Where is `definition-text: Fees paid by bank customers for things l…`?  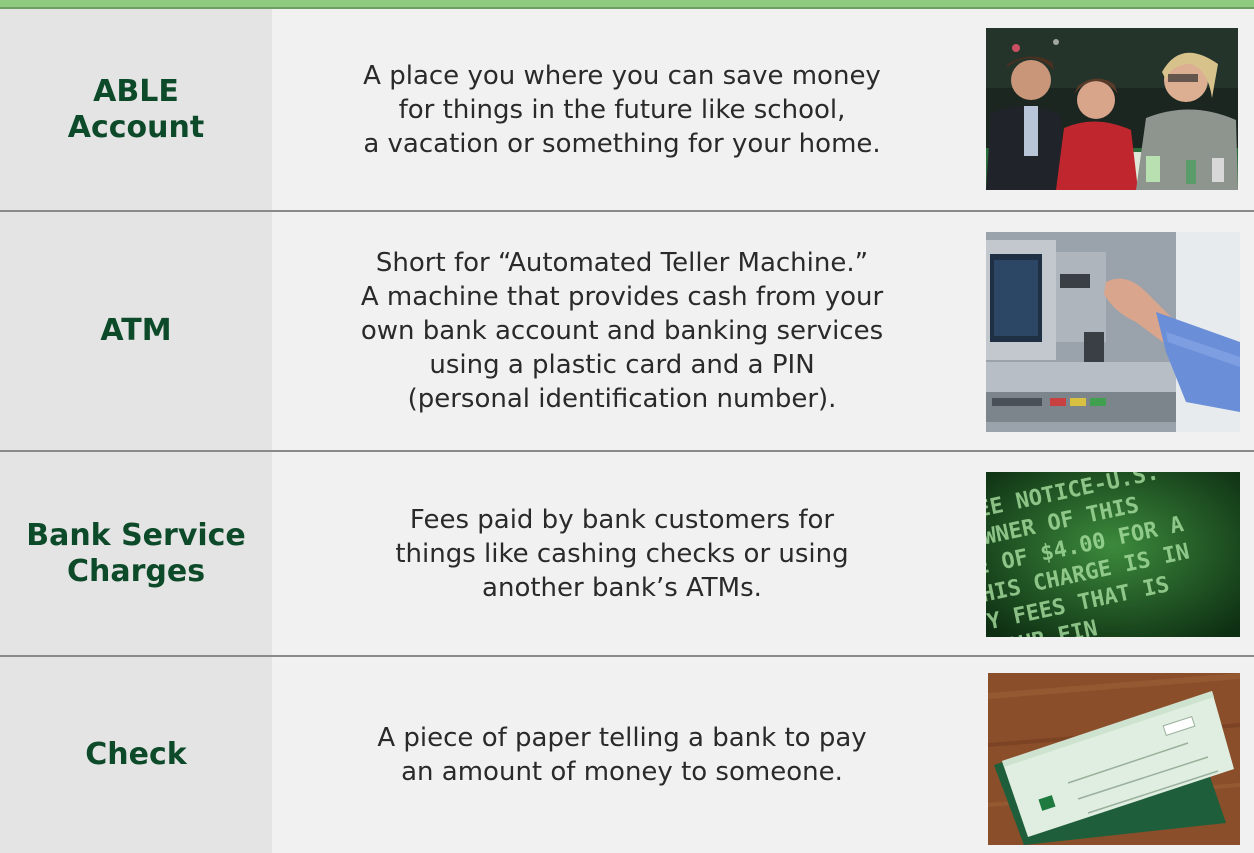 definition-text: Fees paid by bank customers for things l… is located at coordinates (622, 553).